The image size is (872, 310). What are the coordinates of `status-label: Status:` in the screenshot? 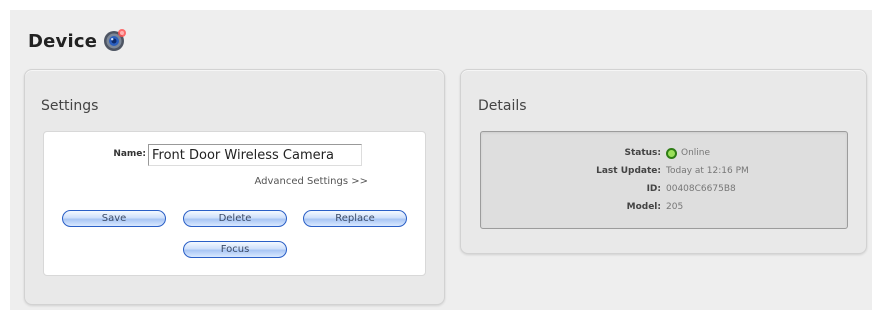 It's located at (642, 153).